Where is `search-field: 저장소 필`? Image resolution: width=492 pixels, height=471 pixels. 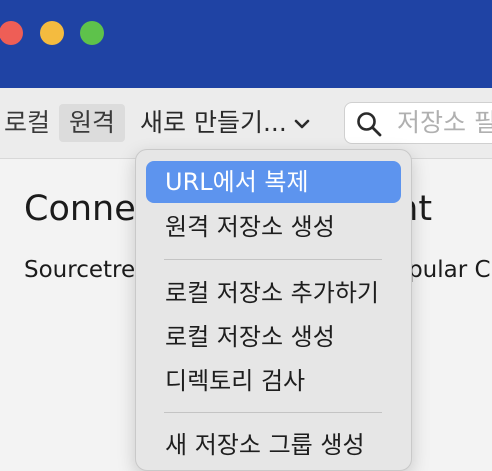 search-field: 저장소 필 is located at coordinates (418, 123).